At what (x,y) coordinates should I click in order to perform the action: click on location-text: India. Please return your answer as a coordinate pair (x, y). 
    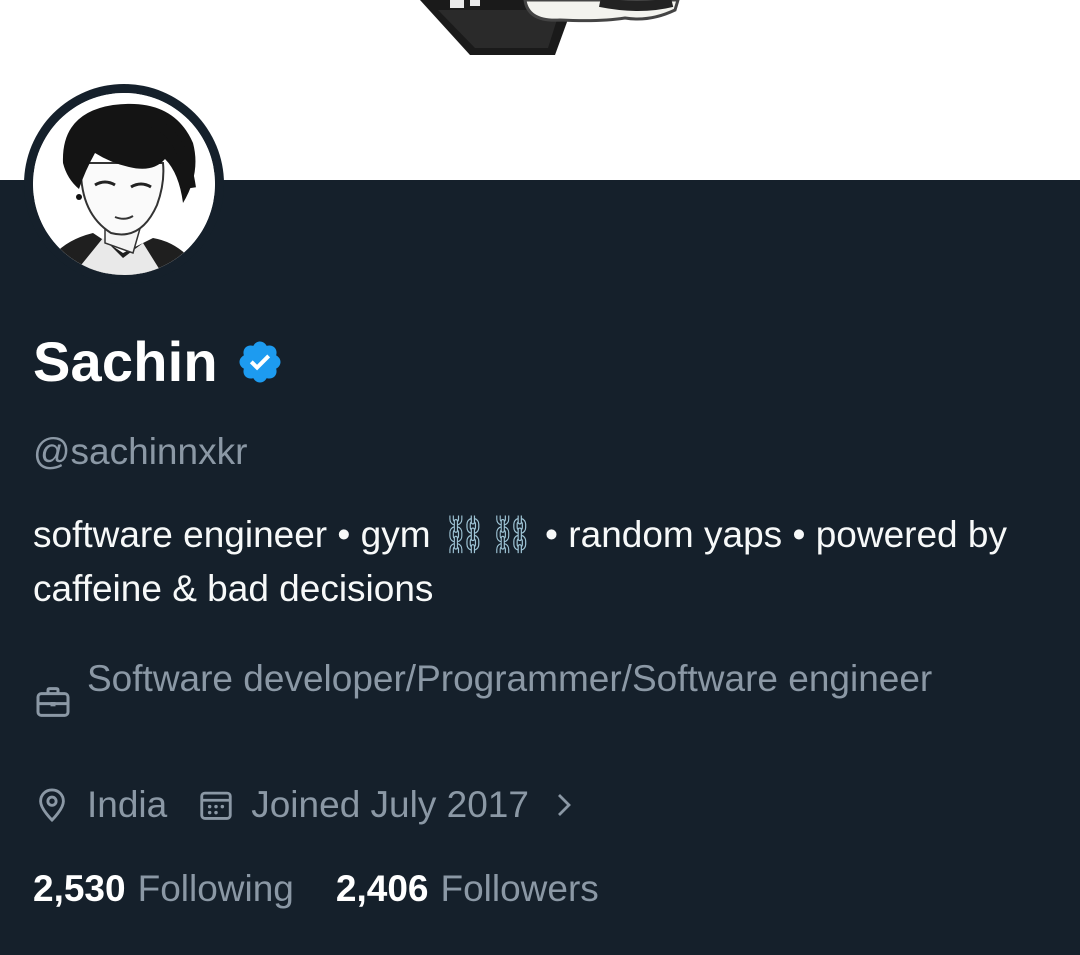
    Looking at the image, I should click on (127, 804).